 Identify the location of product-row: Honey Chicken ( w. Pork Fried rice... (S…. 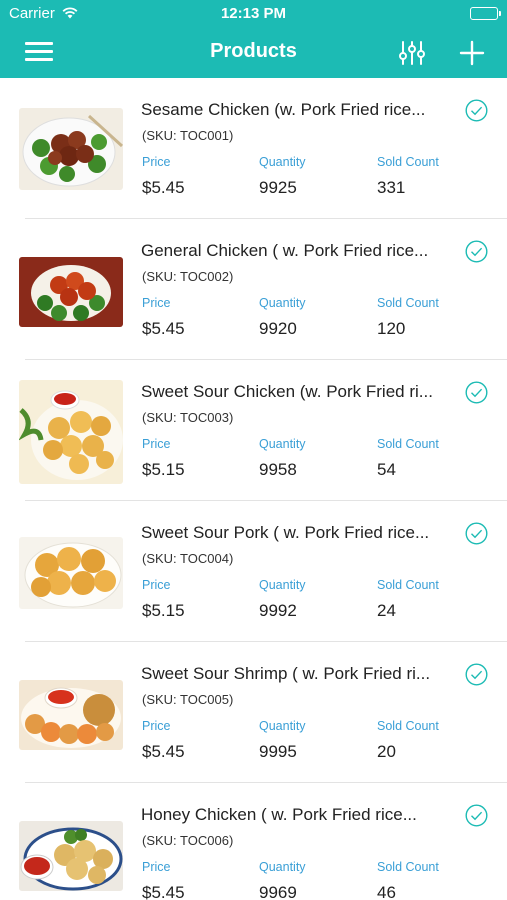
(253, 841).